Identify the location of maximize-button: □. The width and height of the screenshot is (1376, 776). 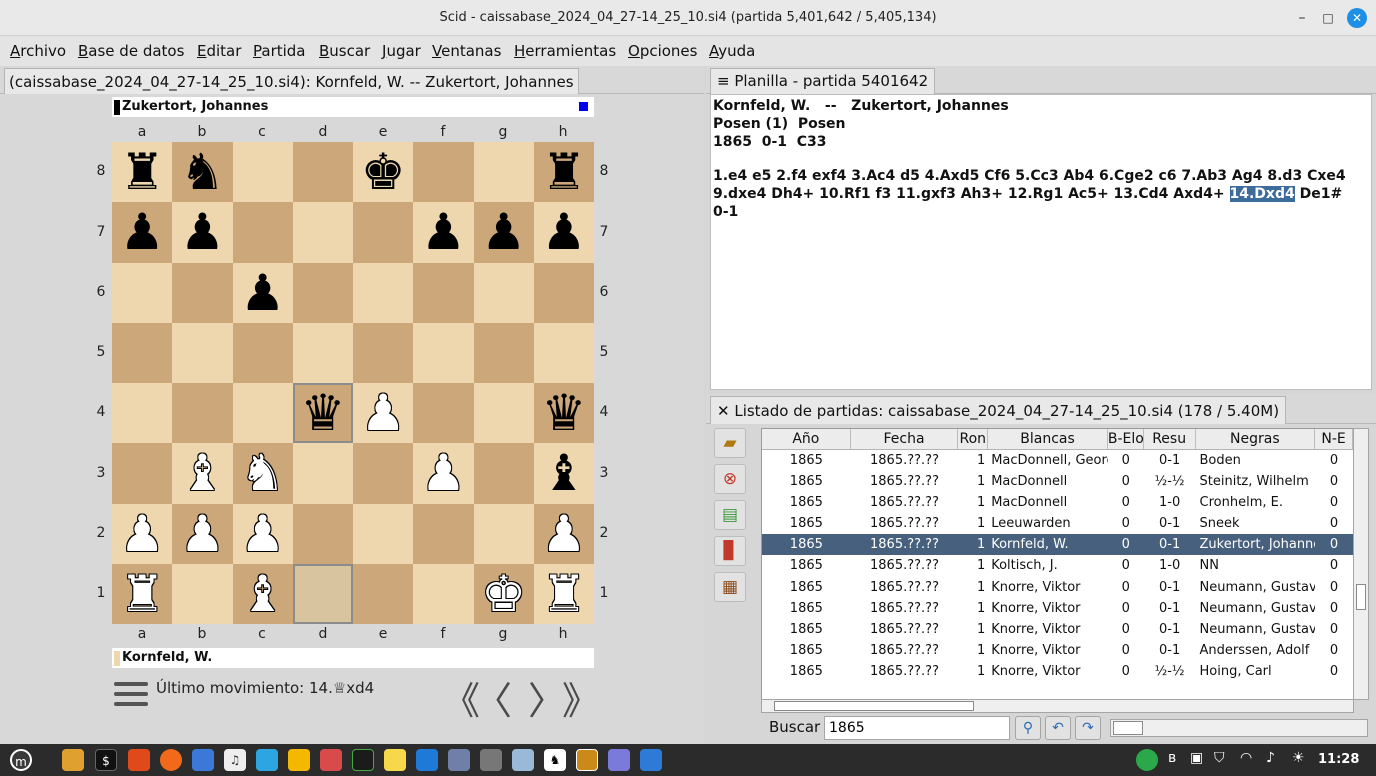
(1328, 18).